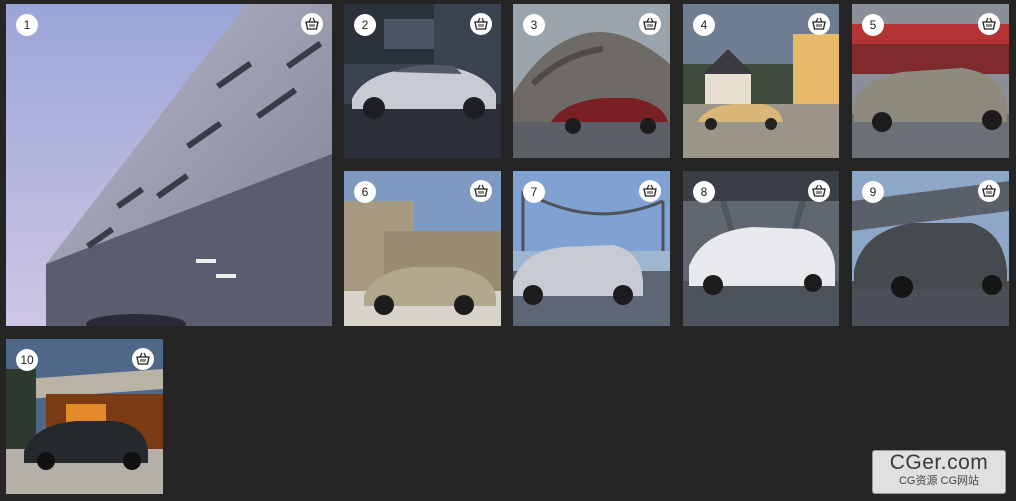  What do you see at coordinates (422, 81) in the screenshot?
I see `gallery-tile-2: 2` at bounding box center [422, 81].